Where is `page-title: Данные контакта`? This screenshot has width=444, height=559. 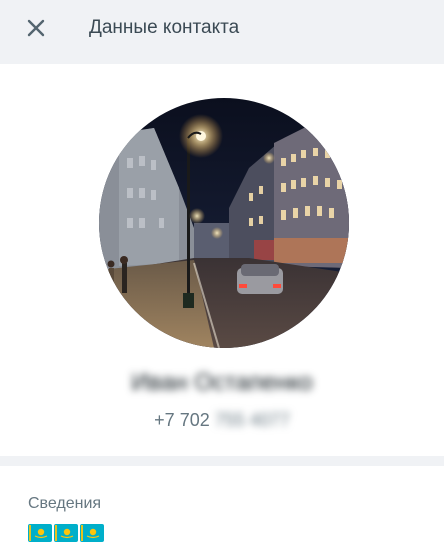 page-title: Данные контакта is located at coordinates (164, 27).